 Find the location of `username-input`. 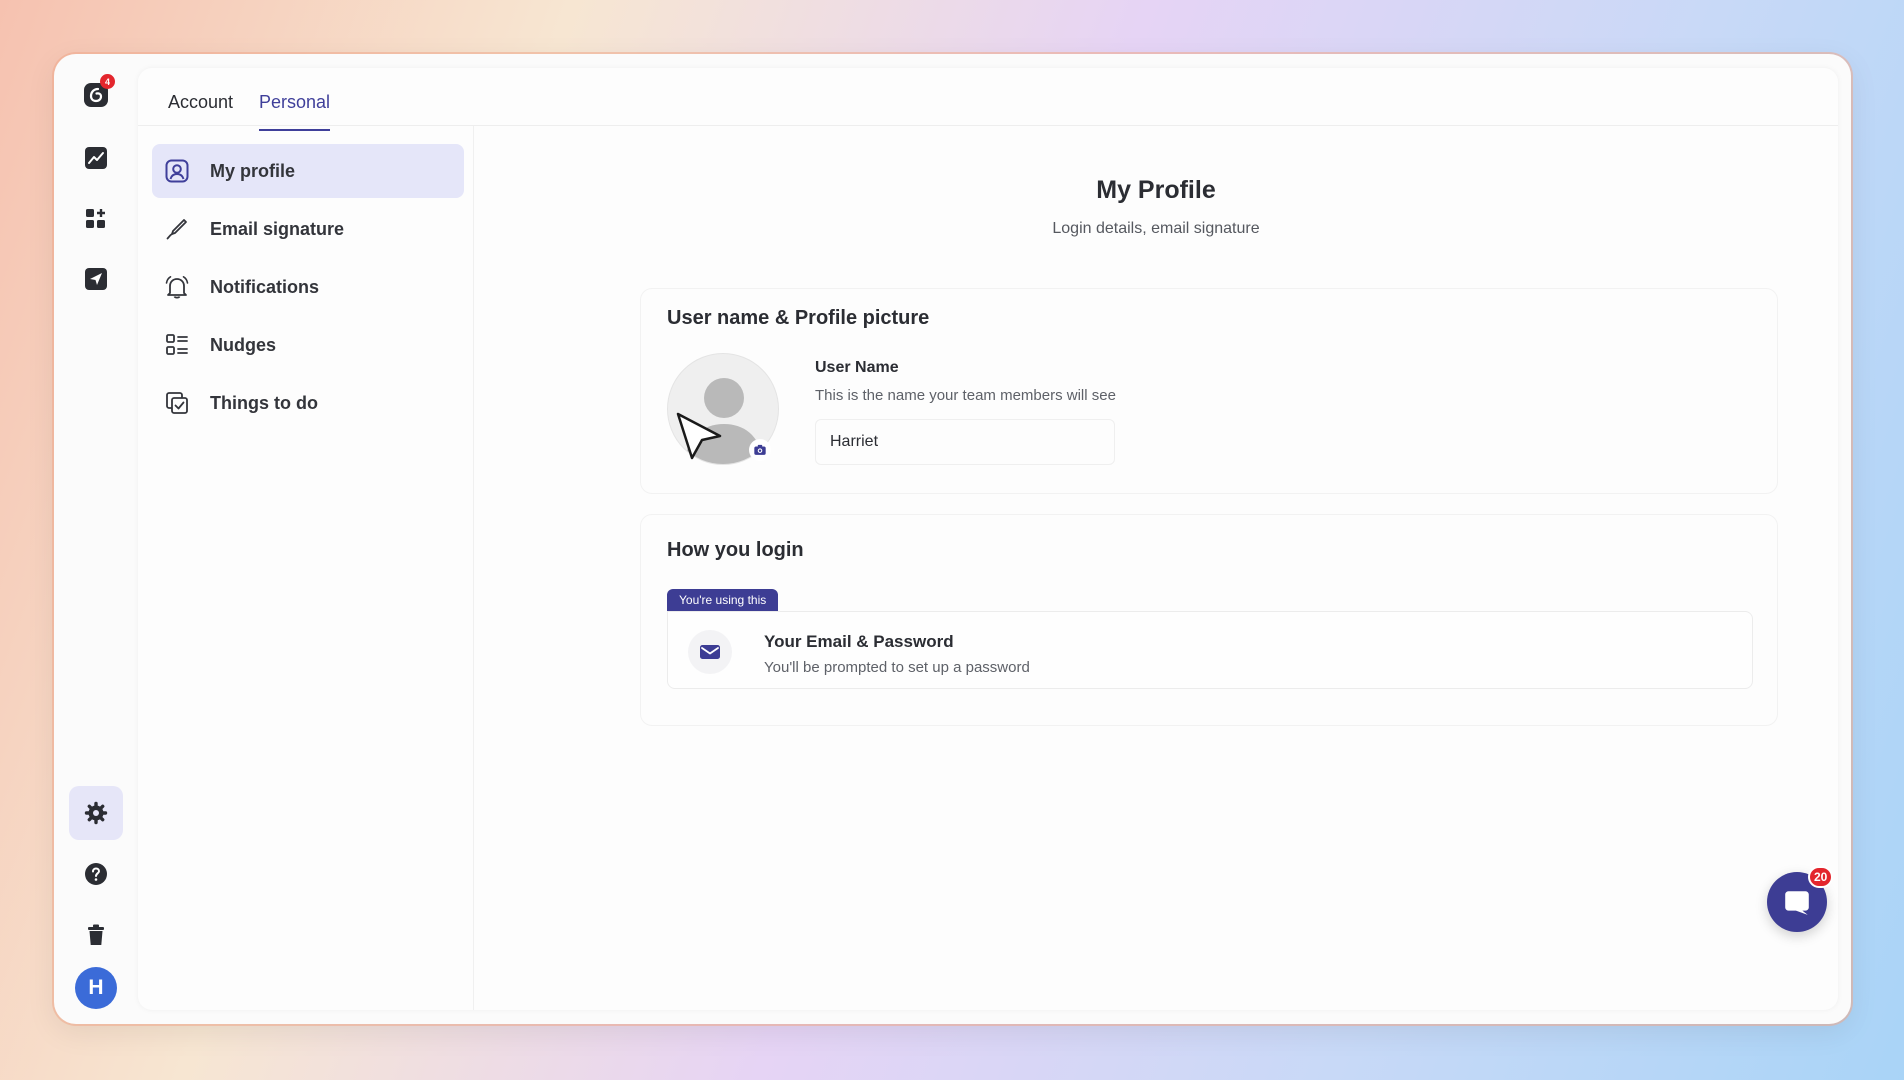

username-input is located at coordinates (965, 442).